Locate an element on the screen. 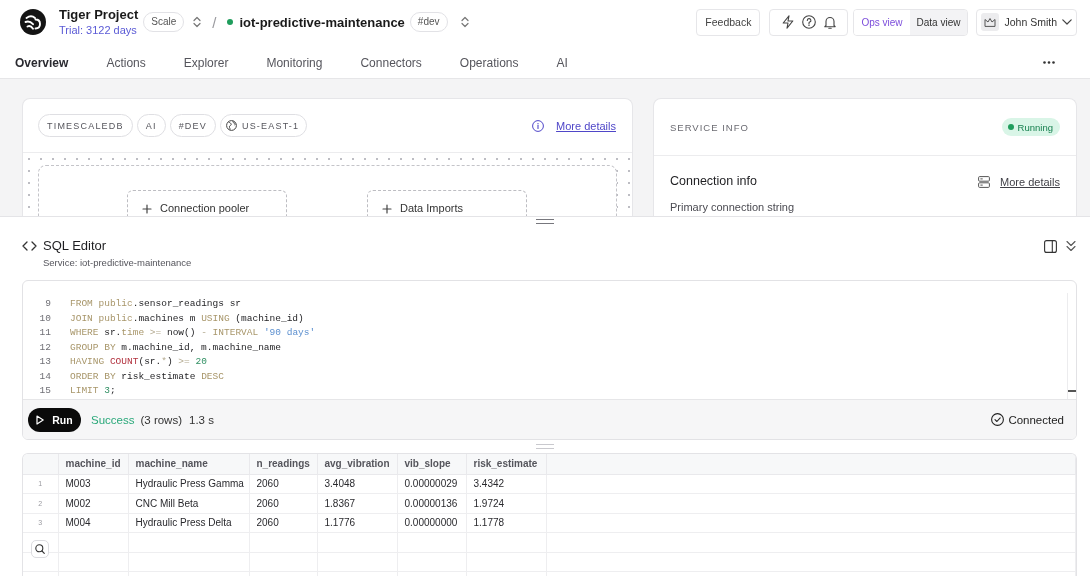  code-line: JOIN public.machines m USING (machine_id) is located at coordinates (187, 318).